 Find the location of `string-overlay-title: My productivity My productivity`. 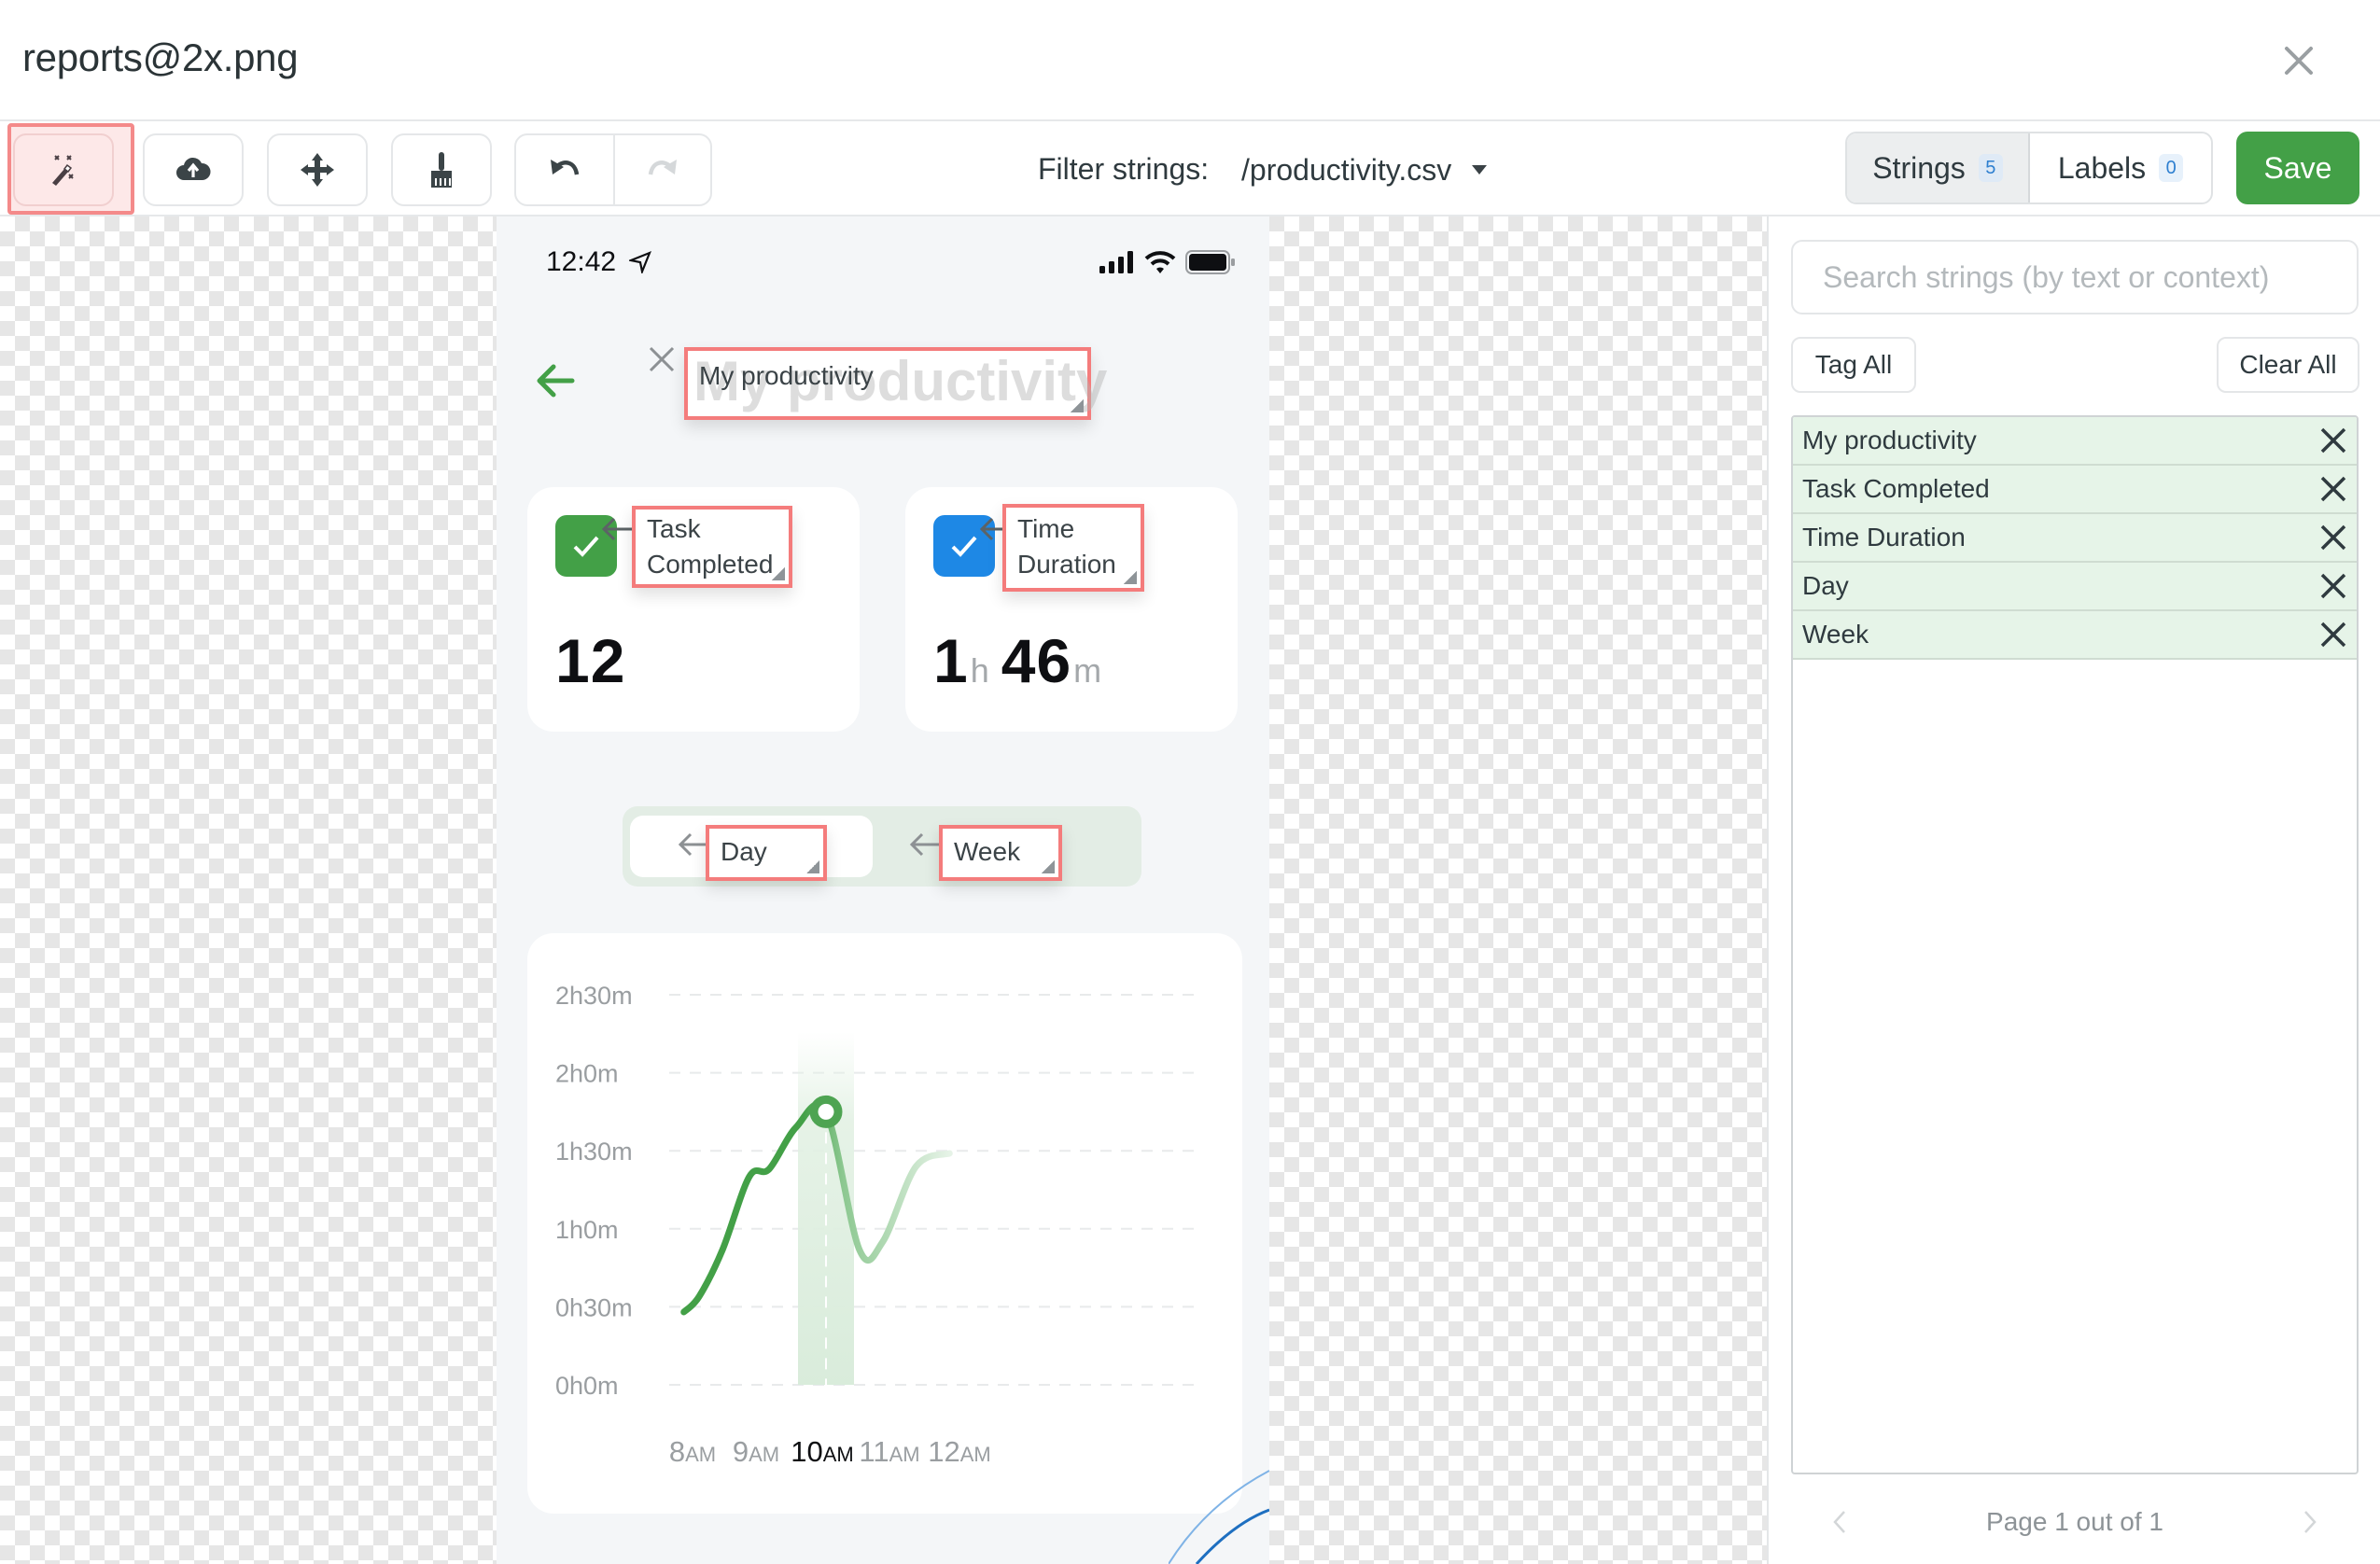

string-overlay-title: My productivity My productivity is located at coordinates (895, 383).